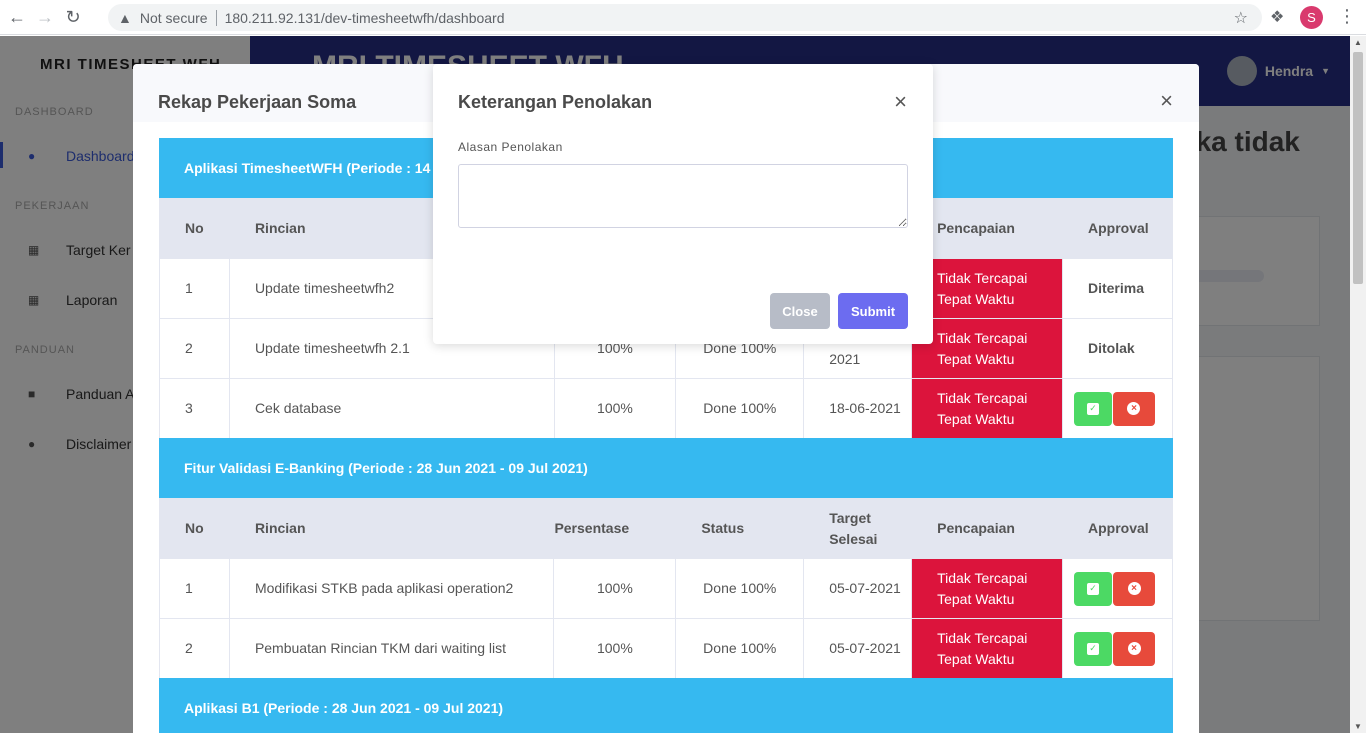 This screenshot has width=1366, height=733. I want to click on cell-no: 3, so click(194, 408).